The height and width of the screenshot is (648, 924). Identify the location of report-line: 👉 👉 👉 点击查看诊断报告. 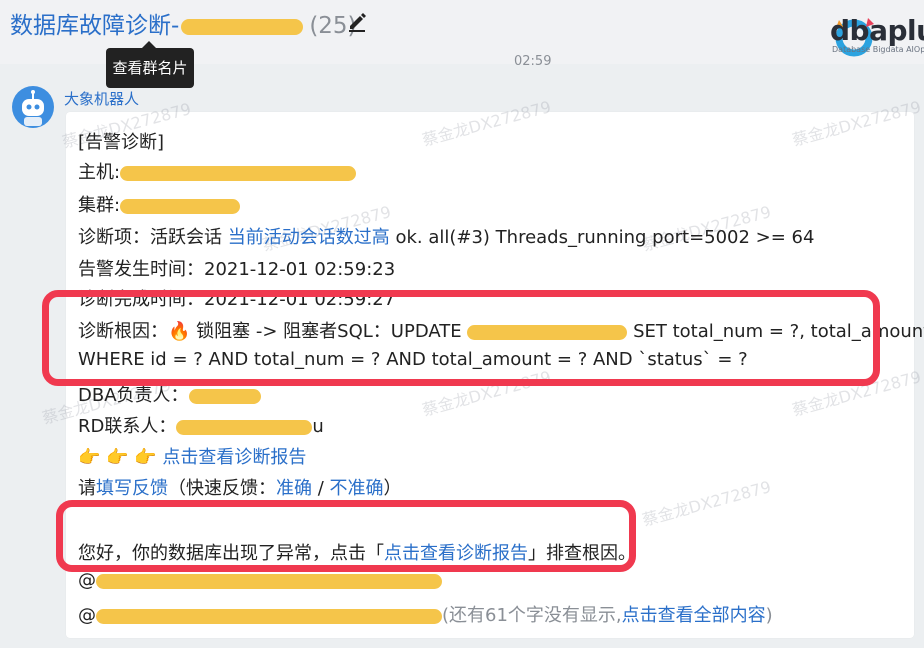
(192, 456).